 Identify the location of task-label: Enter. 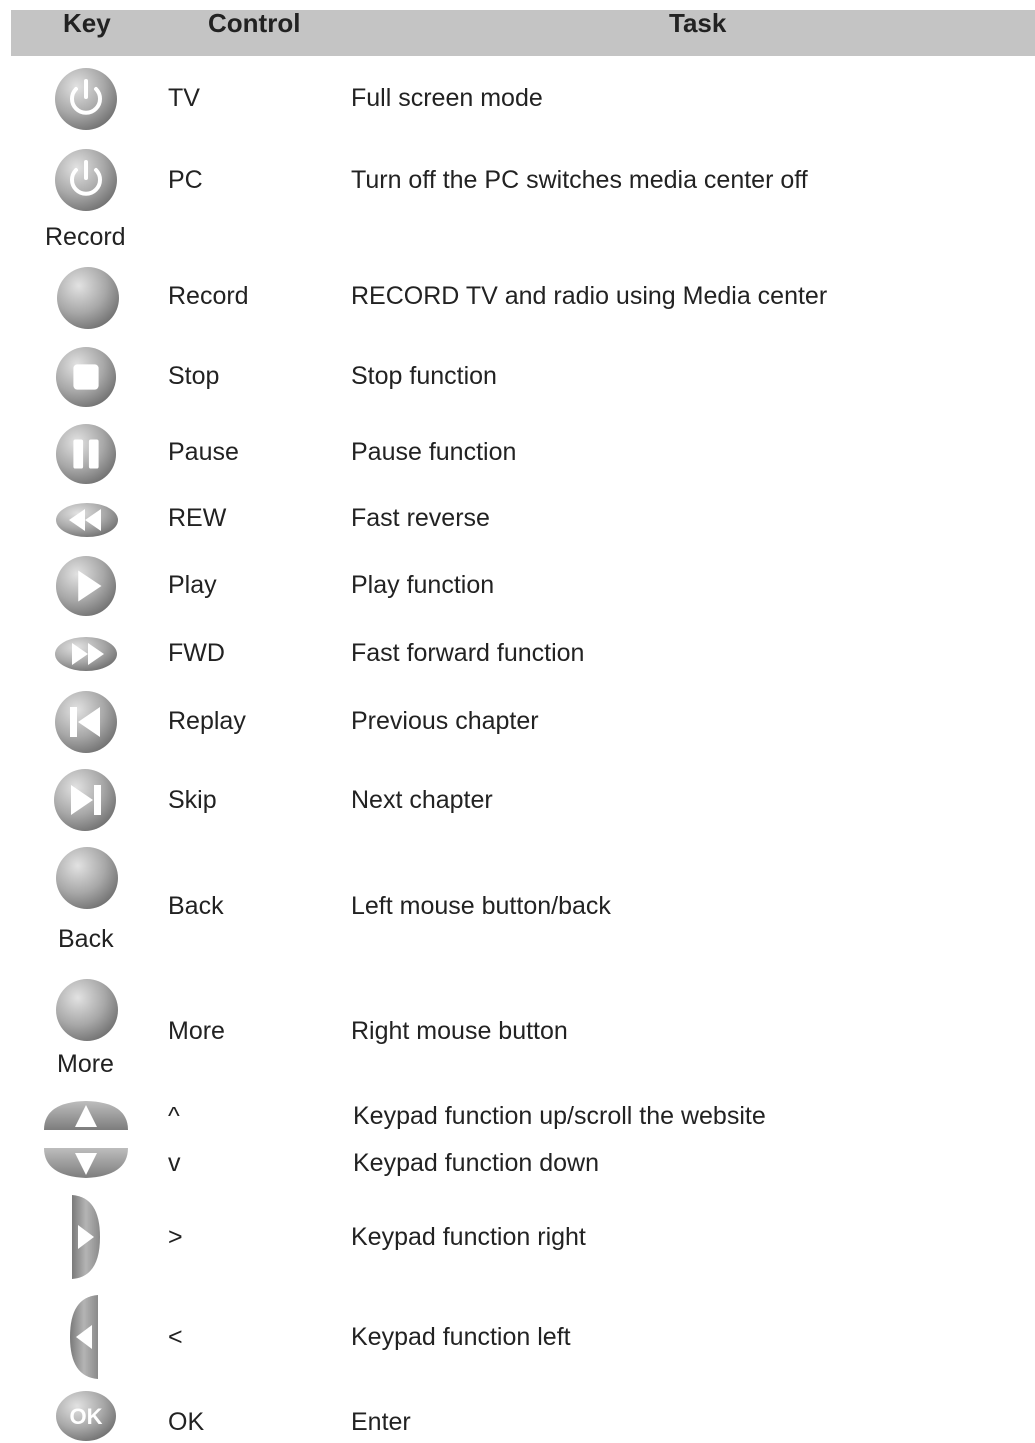
(381, 1422).